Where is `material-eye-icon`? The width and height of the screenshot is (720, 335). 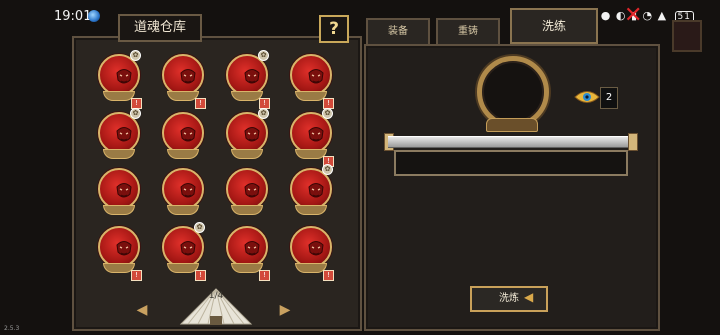 material-eye-icon is located at coordinates (587, 97).